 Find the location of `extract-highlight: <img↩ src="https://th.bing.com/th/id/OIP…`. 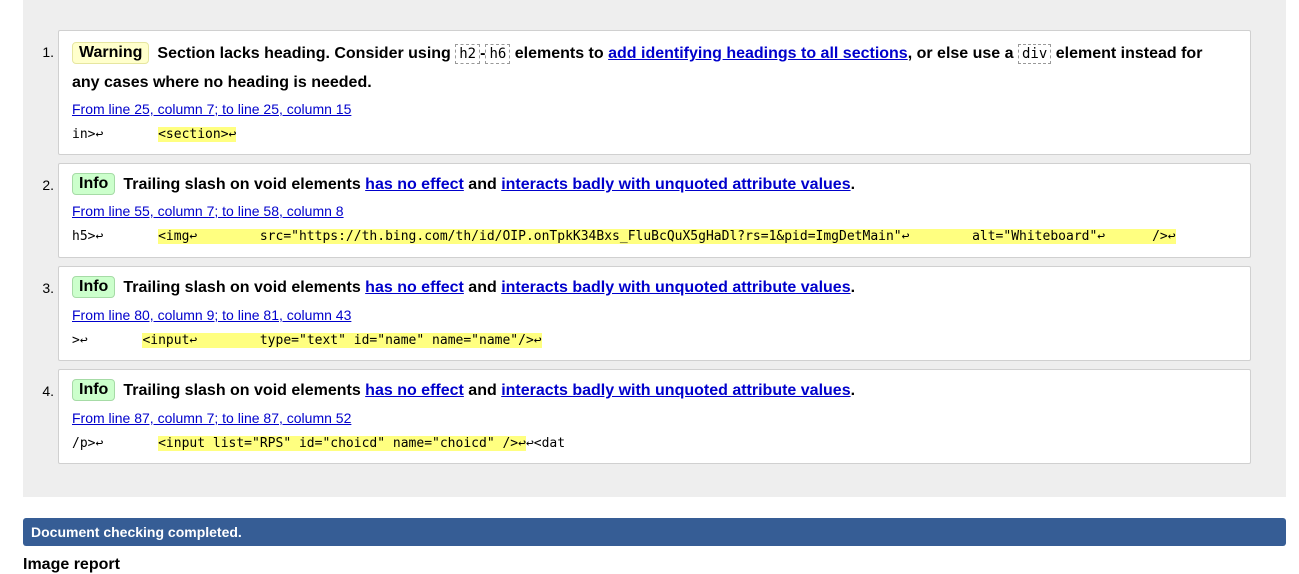

extract-highlight: <img↩ src="https://th.bing.com/th/id/OIP… is located at coordinates (667, 236).